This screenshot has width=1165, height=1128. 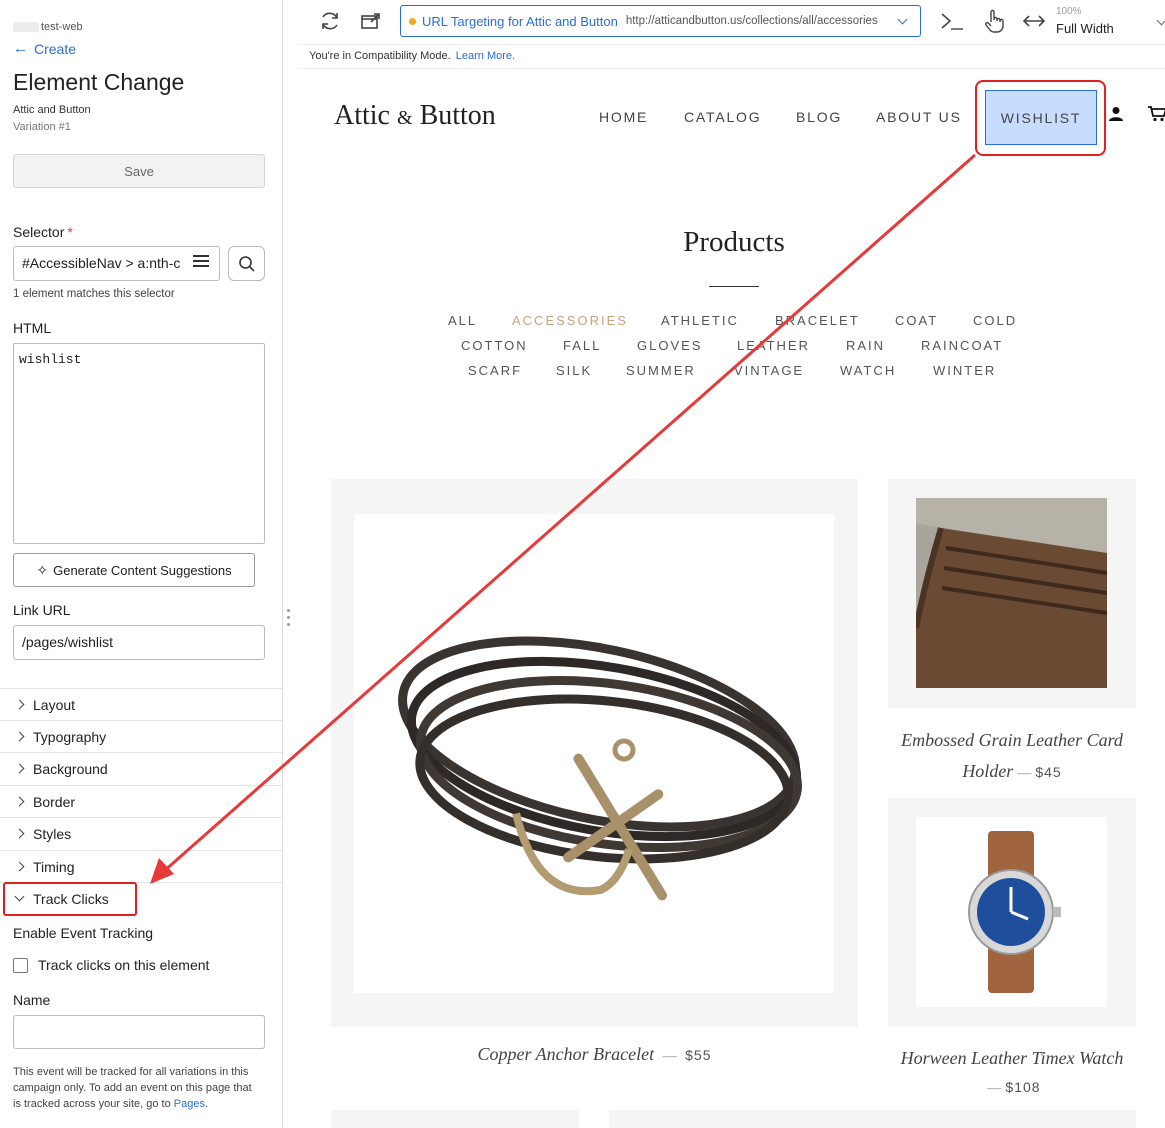 I want to click on tracking-note-end: ., so click(x=207, y=1104).